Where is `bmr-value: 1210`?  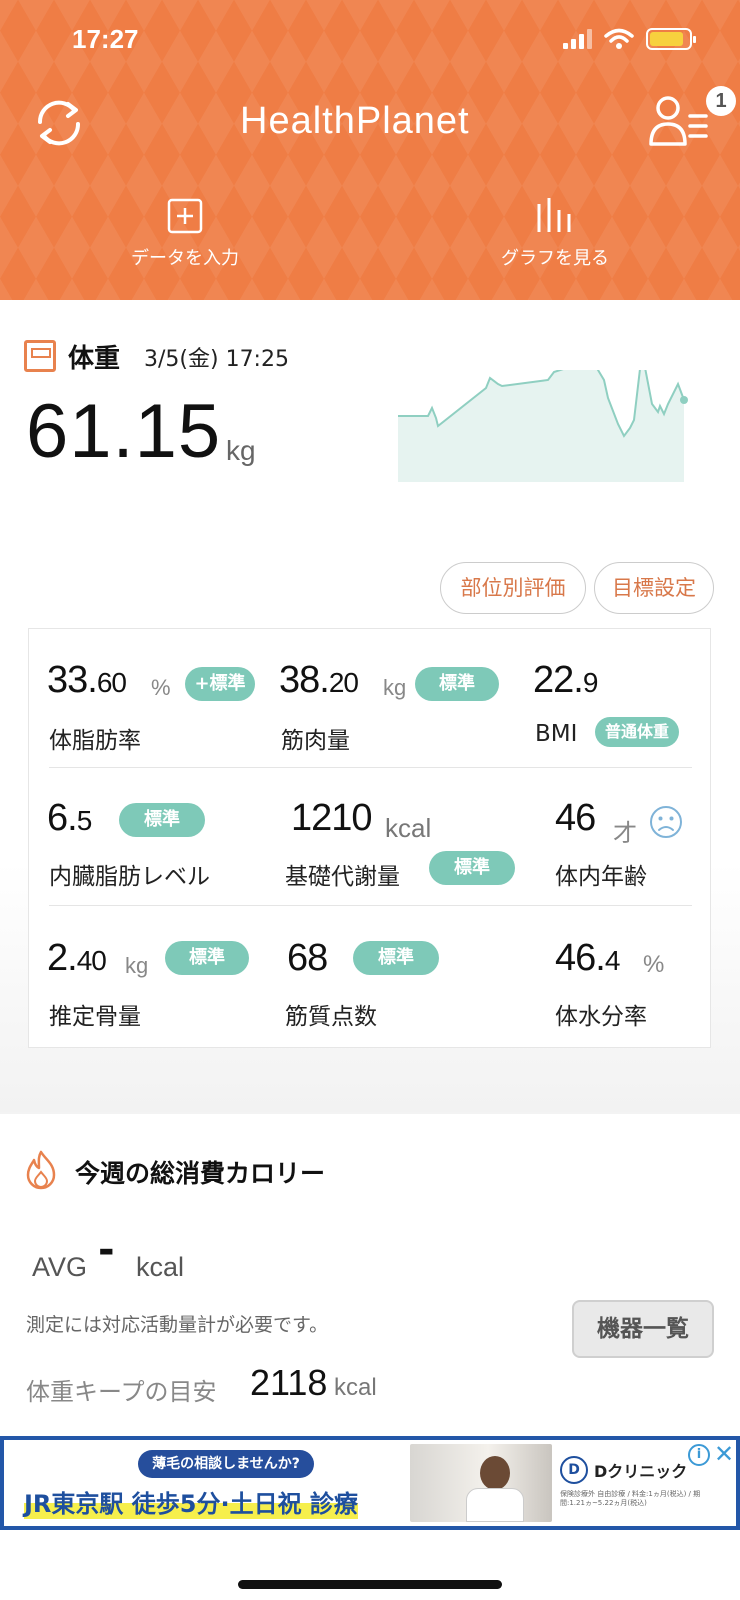 bmr-value: 1210 is located at coordinates (332, 818).